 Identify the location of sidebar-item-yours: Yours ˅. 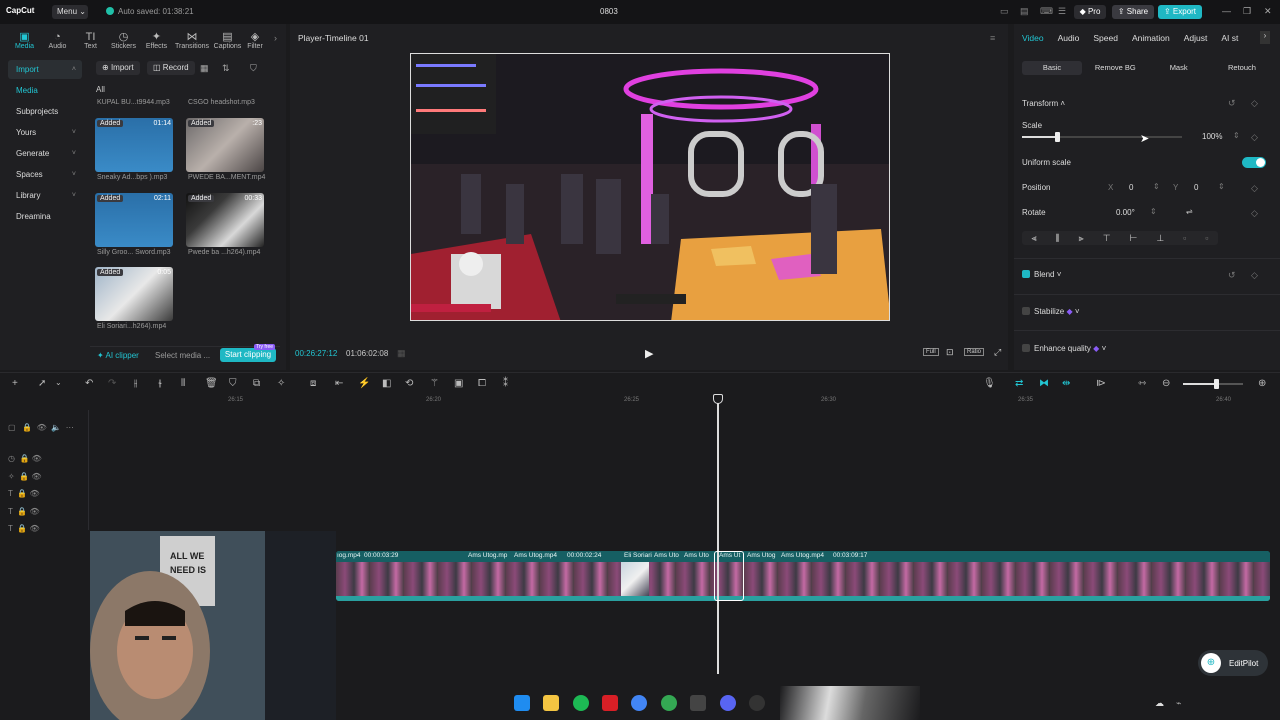
(45, 132).